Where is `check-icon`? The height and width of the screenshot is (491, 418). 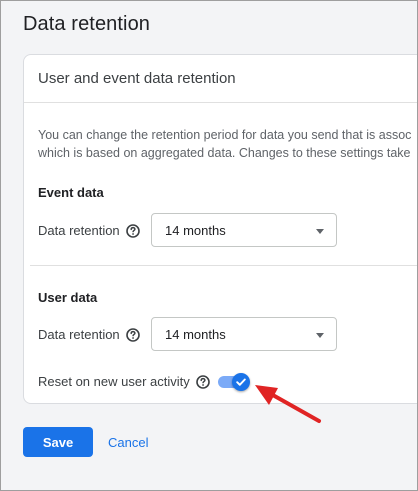 check-icon is located at coordinates (241, 382).